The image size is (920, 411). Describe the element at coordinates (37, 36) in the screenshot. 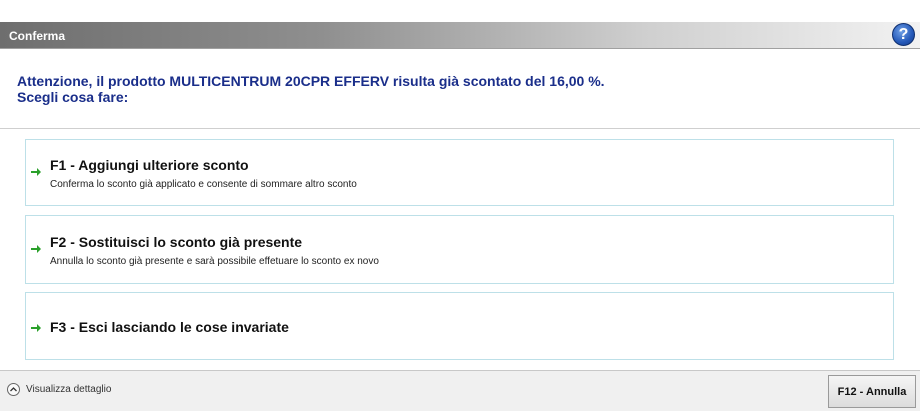

I see `dialog-title: Conferma` at that location.